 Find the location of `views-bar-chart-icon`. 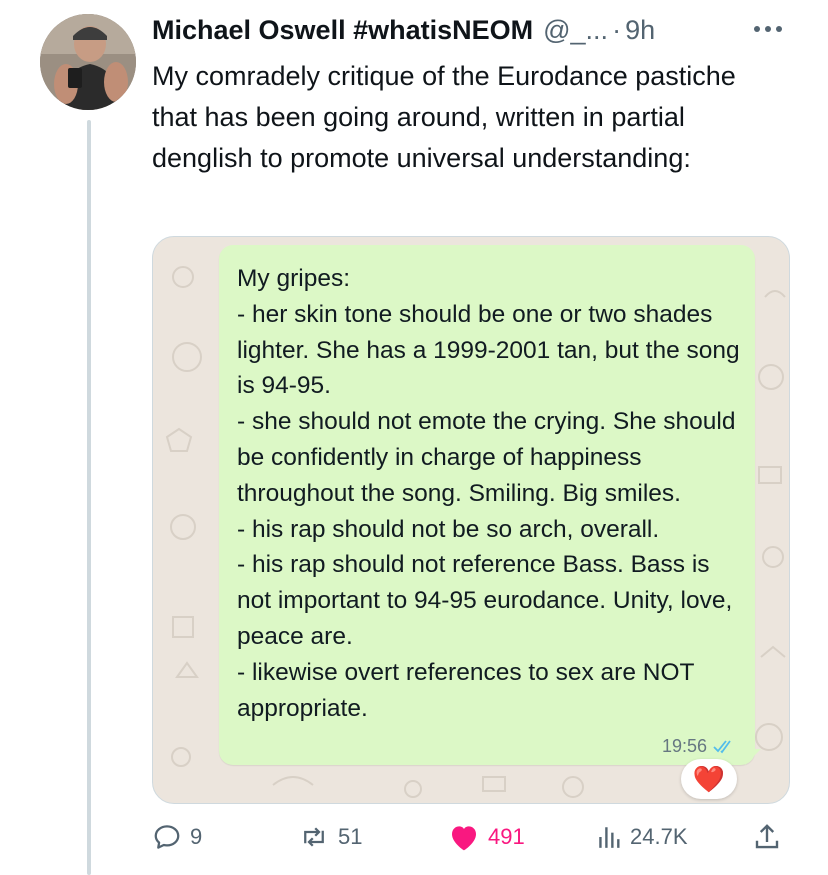

views-bar-chart-icon is located at coordinates (609, 837).